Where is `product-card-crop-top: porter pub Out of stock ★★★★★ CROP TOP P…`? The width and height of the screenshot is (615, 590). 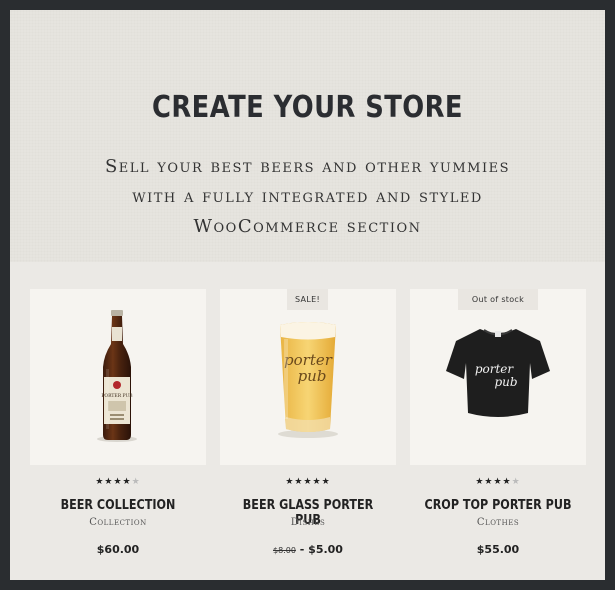 product-card-crop-top: porter pub Out of stock ★★★★★ CROP TOP P… is located at coordinates (498, 432).